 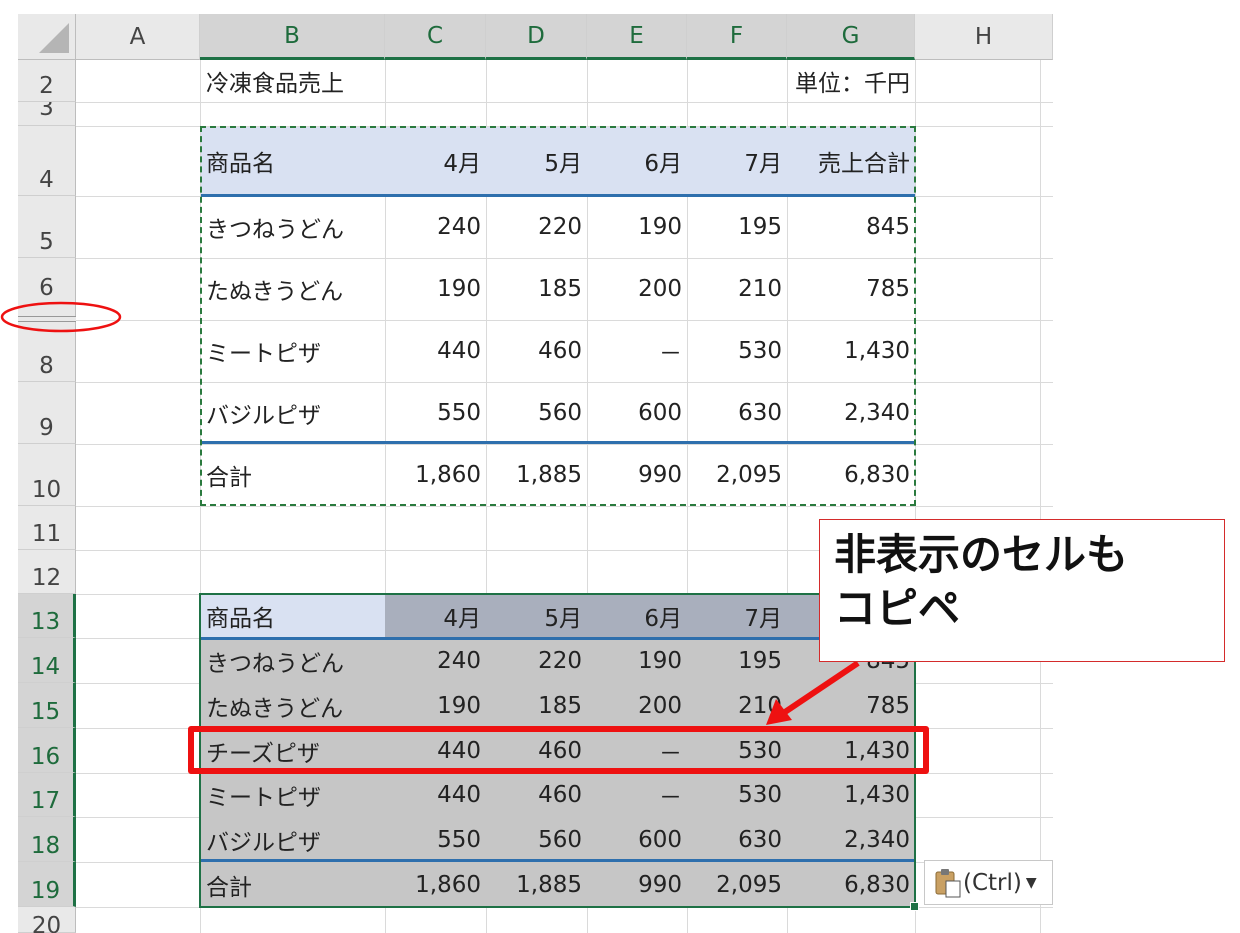 I want to click on hidden-row-highlight, so click(x=61, y=317).